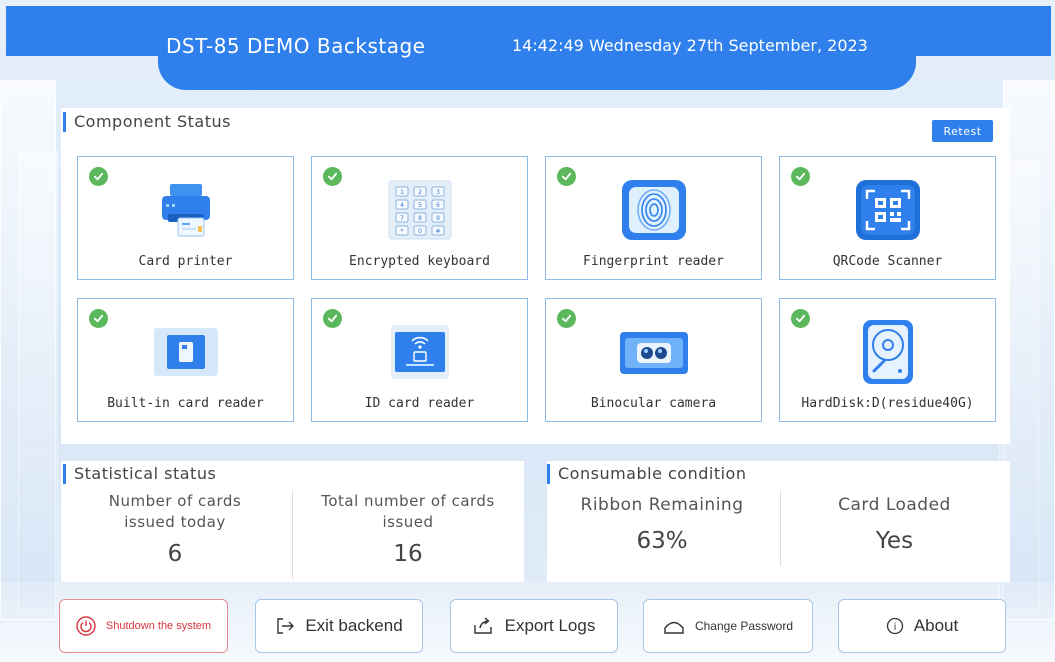 The image size is (1055, 662). I want to click on stat-label: Ribbon Remaining, so click(662, 505).